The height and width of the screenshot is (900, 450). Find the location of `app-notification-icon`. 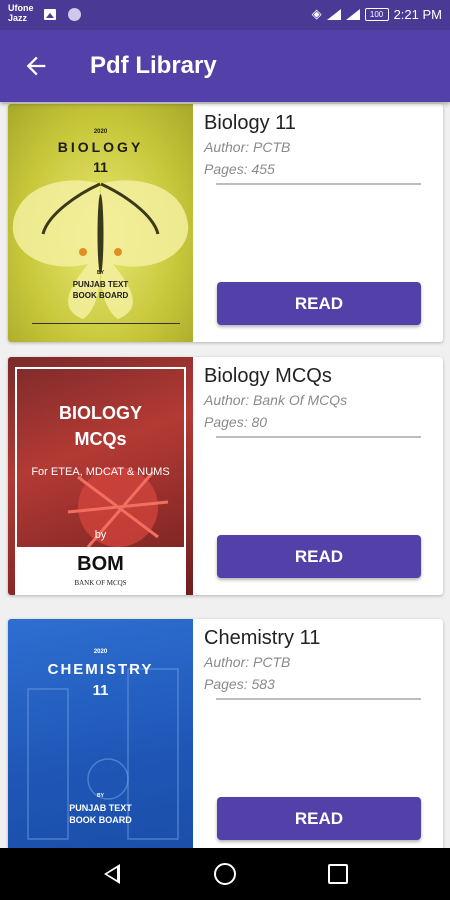

app-notification-icon is located at coordinates (74, 14).